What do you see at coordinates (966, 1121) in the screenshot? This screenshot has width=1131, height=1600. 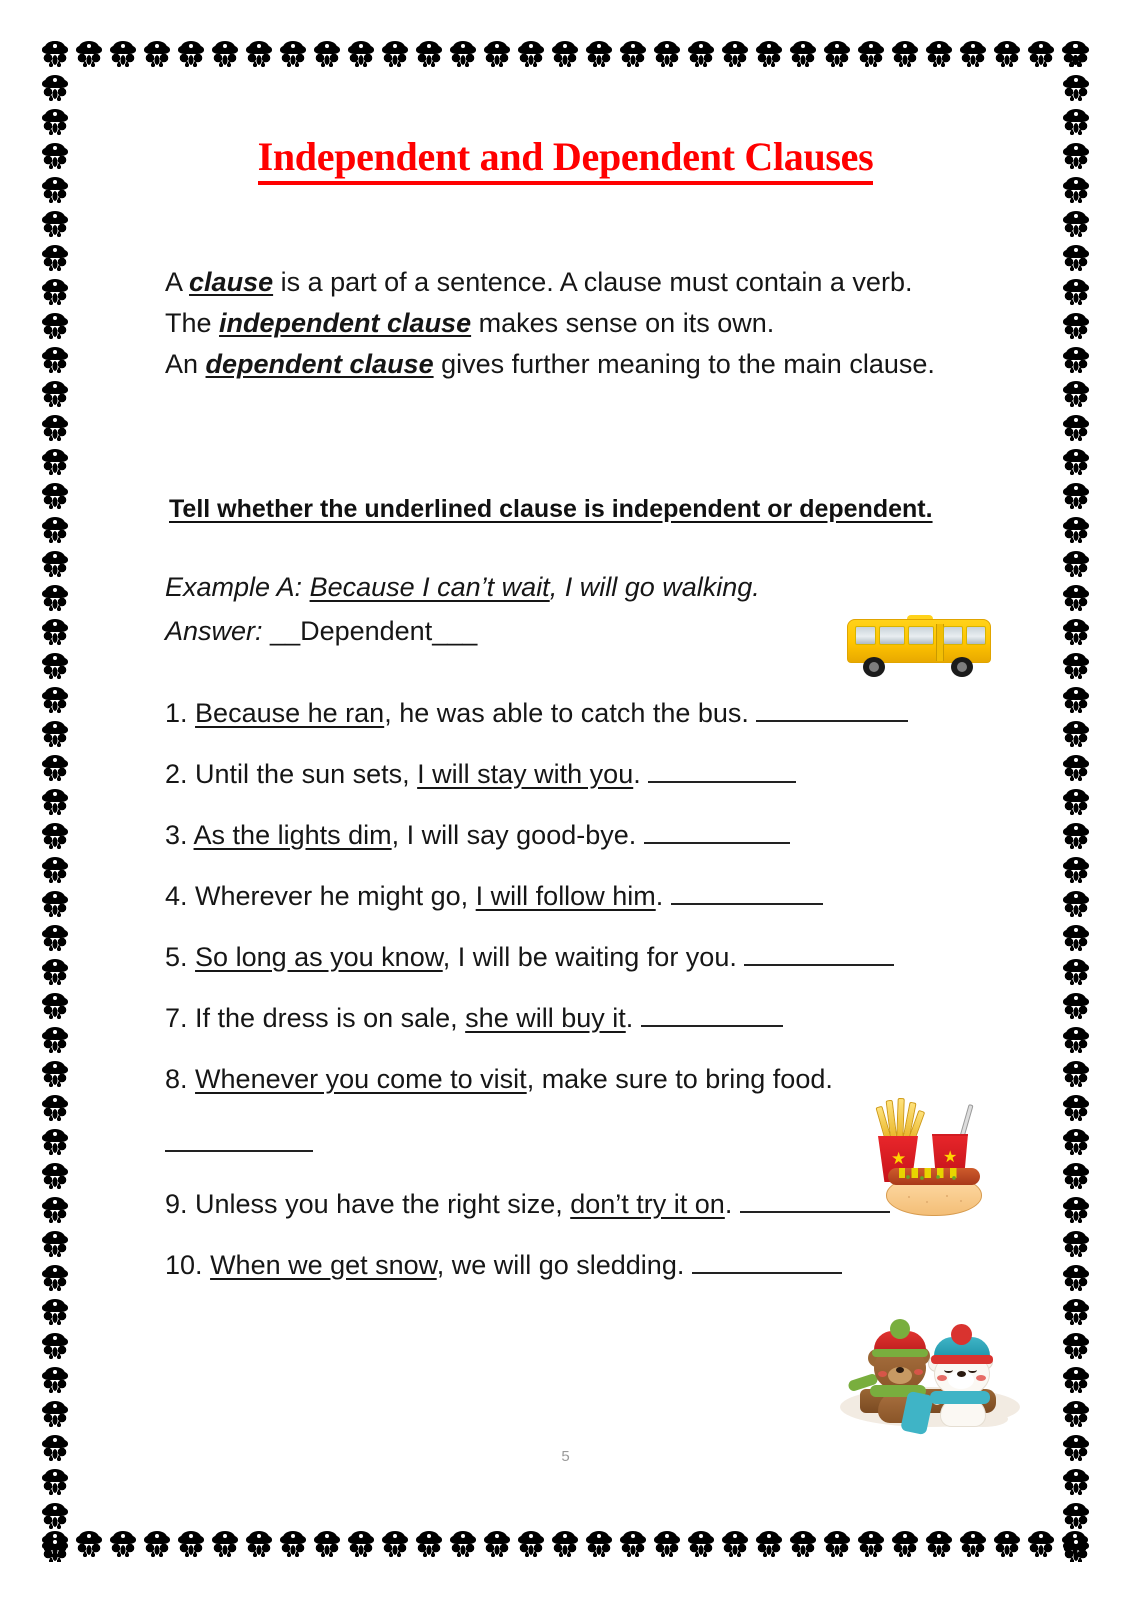 I see `drink-straw` at bounding box center [966, 1121].